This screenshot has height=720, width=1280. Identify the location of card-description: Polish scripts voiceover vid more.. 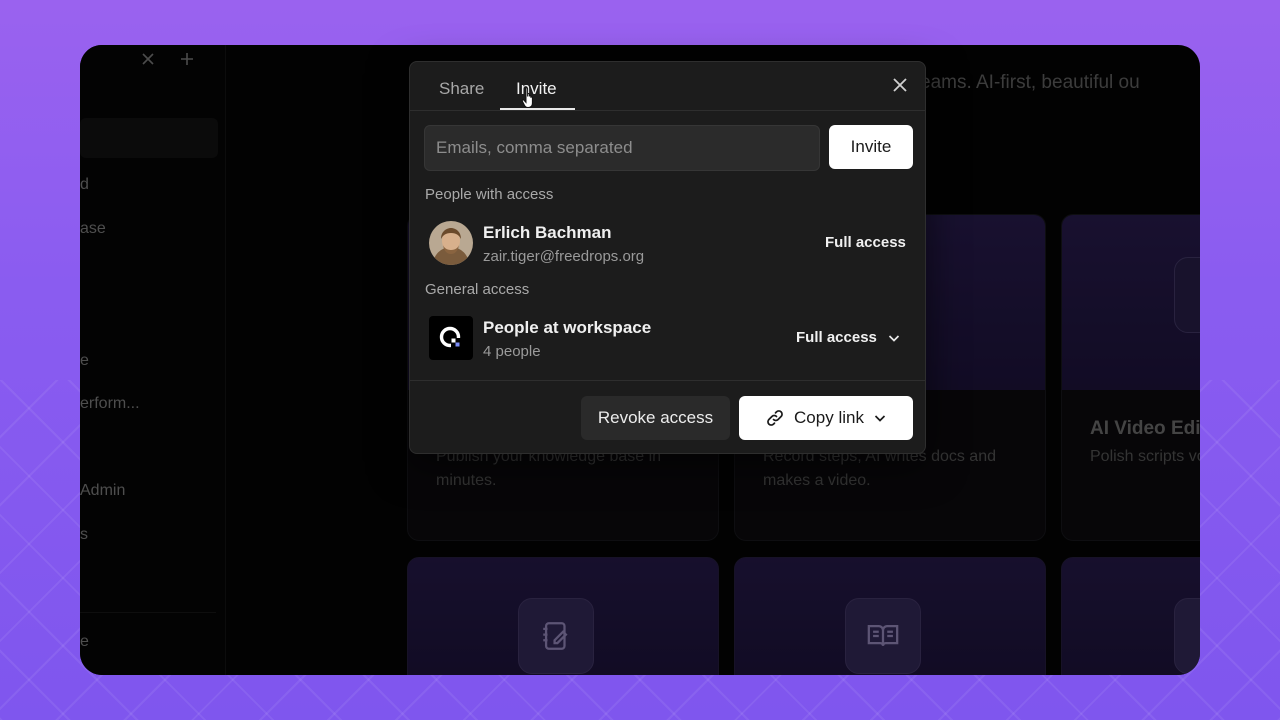
(1145, 456).